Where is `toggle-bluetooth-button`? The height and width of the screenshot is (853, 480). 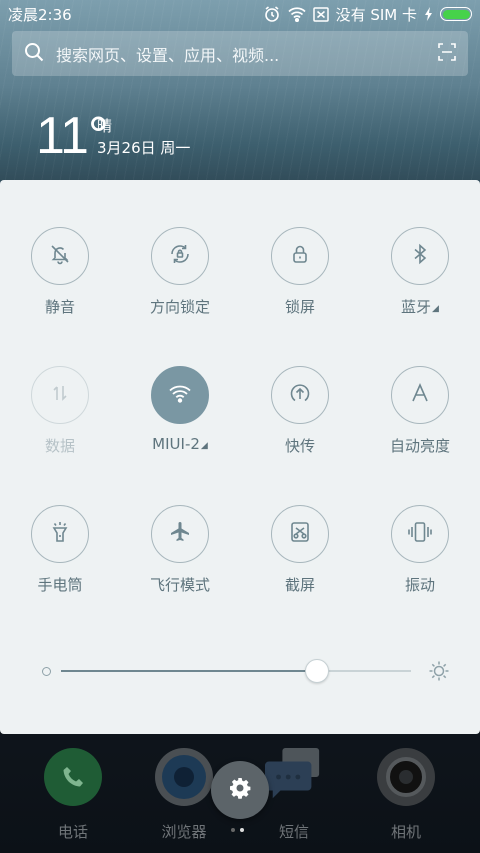
toggle-bluetooth-button is located at coordinates (420, 256).